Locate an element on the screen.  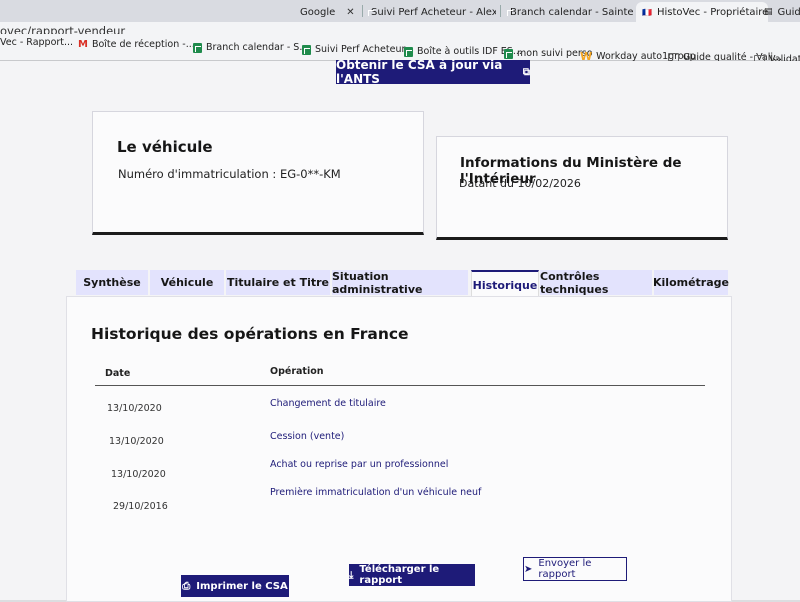
column-header-date: Date is located at coordinates (118, 373).